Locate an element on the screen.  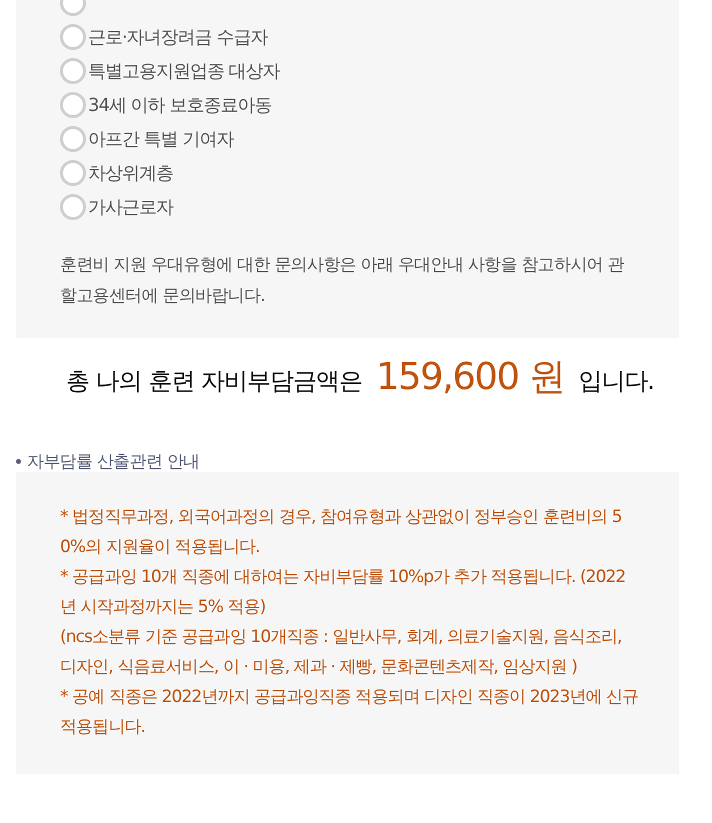
option-label: 근로·자녀장려금 수급자 is located at coordinates (178, 37).